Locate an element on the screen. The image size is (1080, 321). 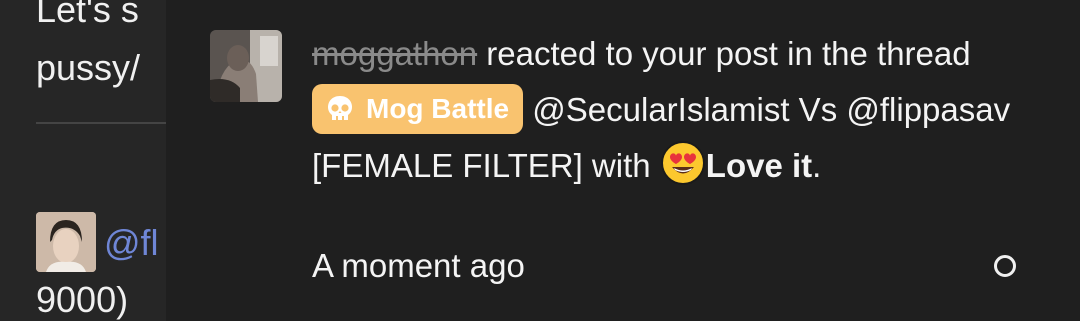
user-mention-link: @fl is located at coordinates (131, 243).